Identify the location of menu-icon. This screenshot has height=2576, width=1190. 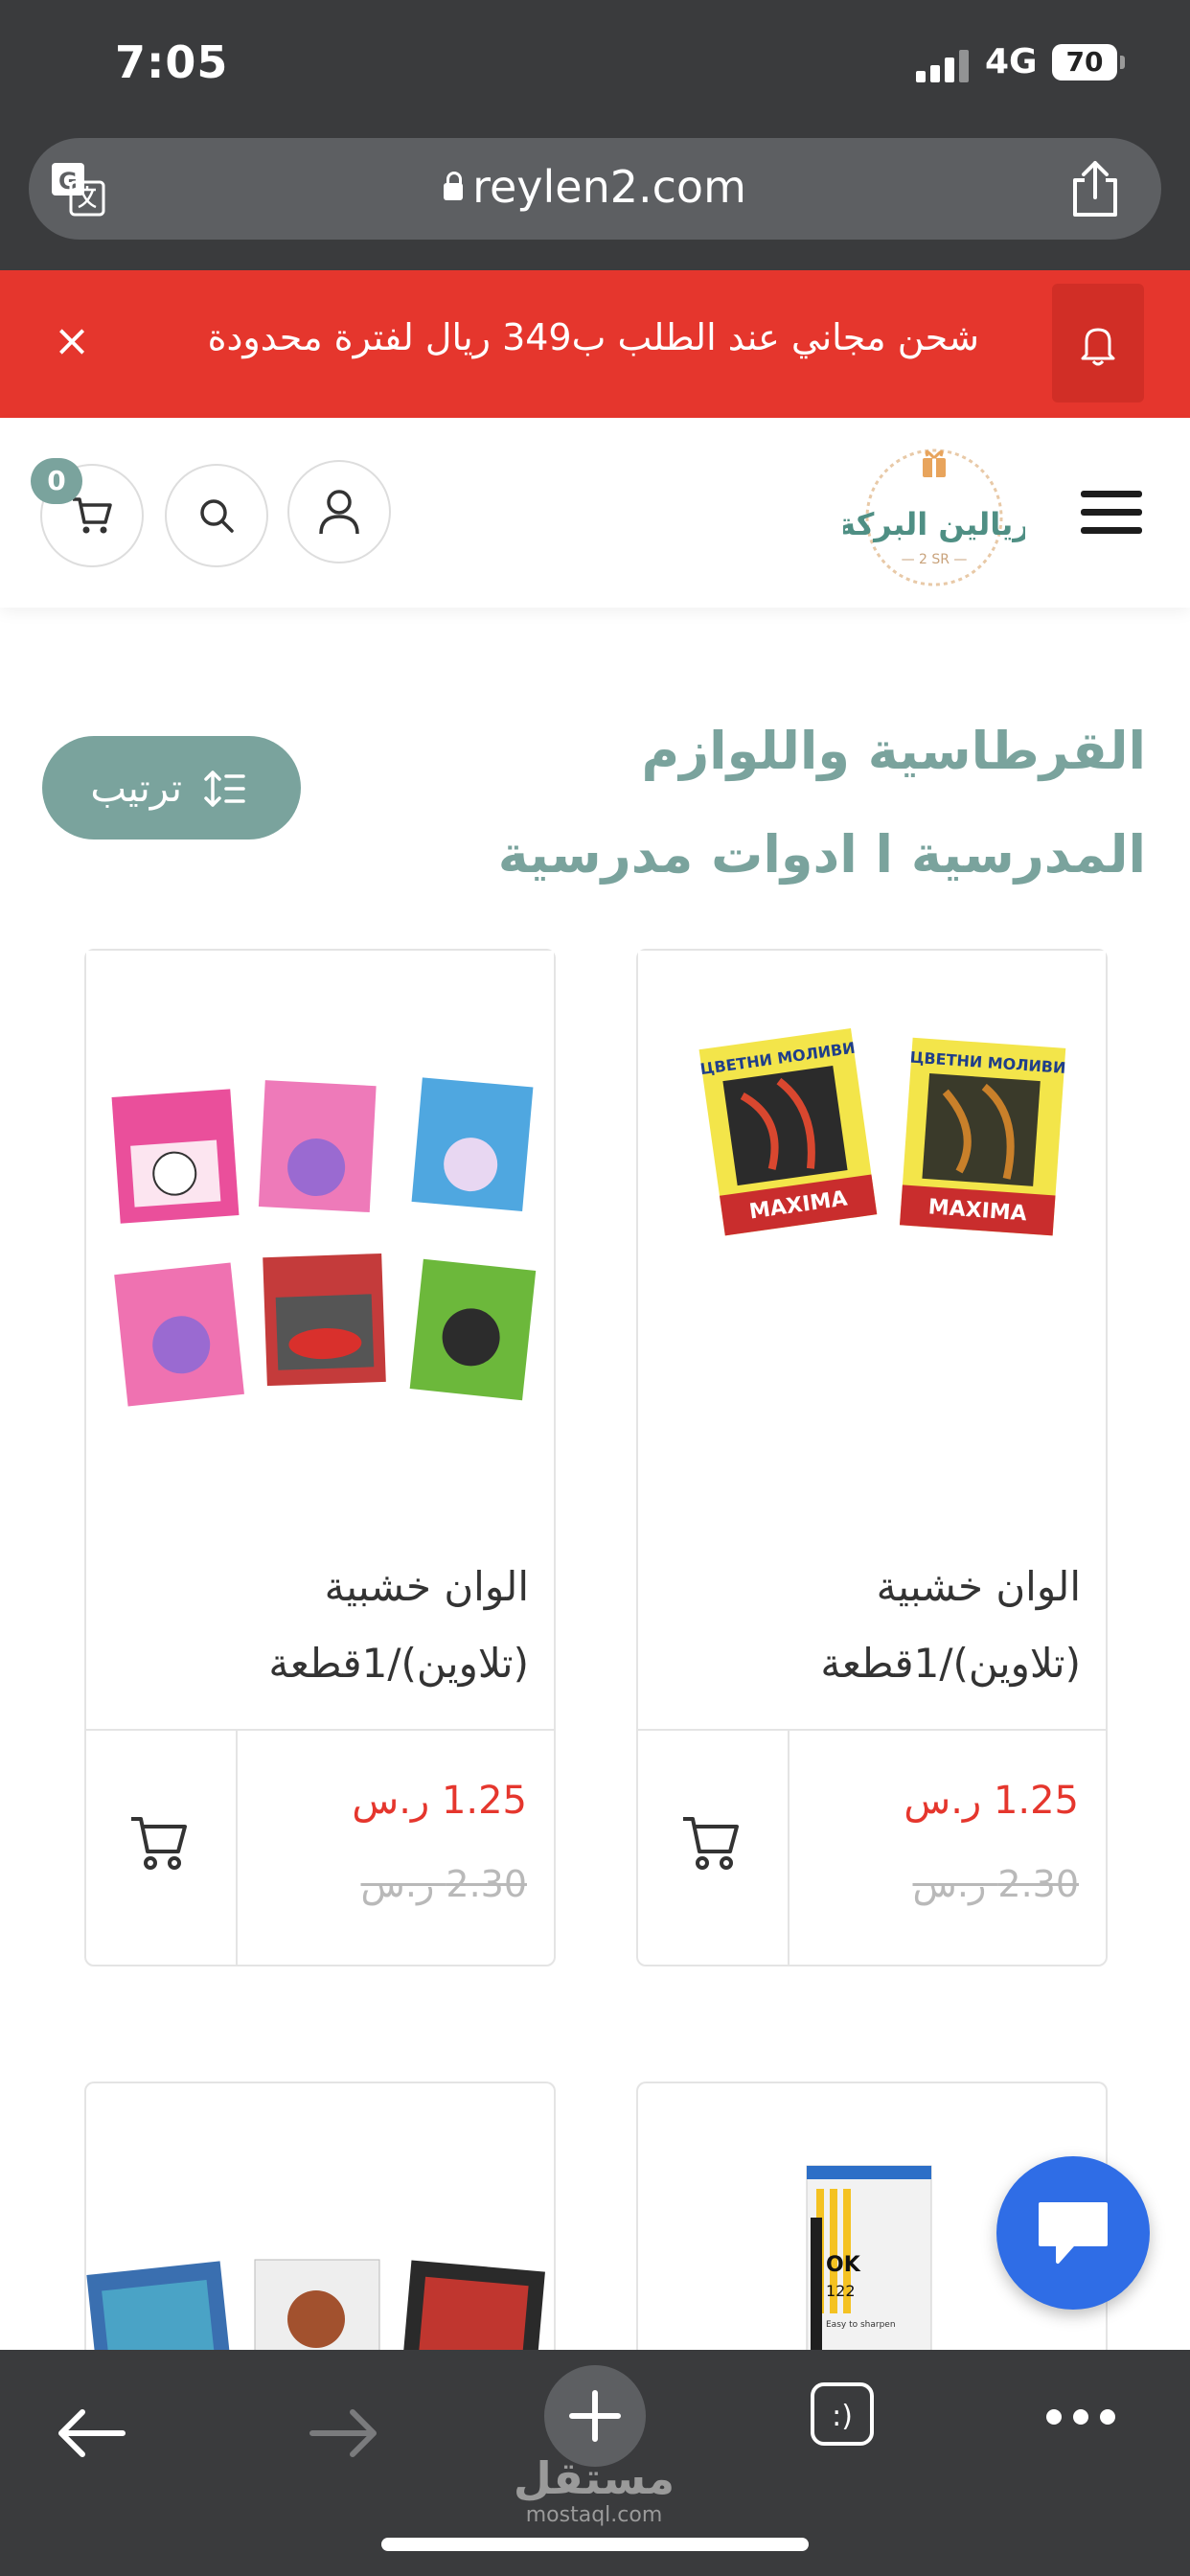
(1111, 513).